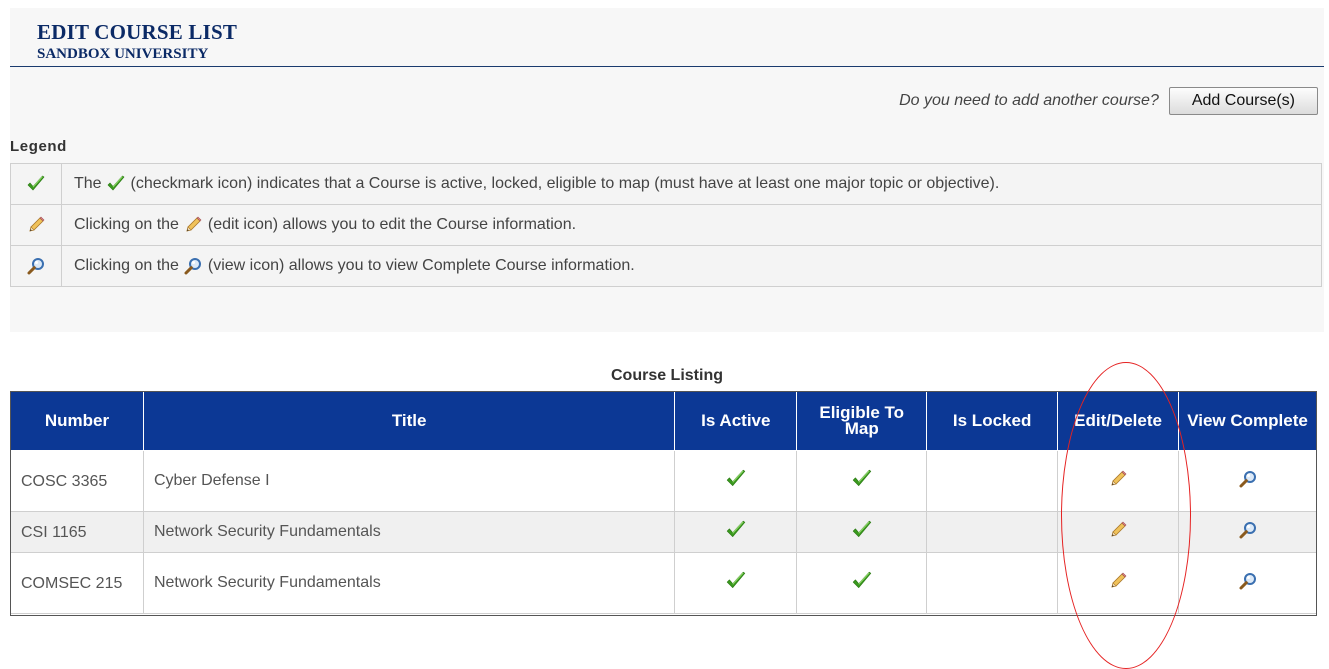 The image size is (1329, 669). Describe the element at coordinates (77, 532) in the screenshot. I see `course-number: CSI 1165` at that location.